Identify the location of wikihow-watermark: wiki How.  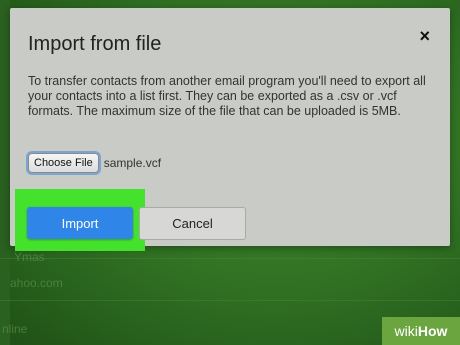
(421, 331).